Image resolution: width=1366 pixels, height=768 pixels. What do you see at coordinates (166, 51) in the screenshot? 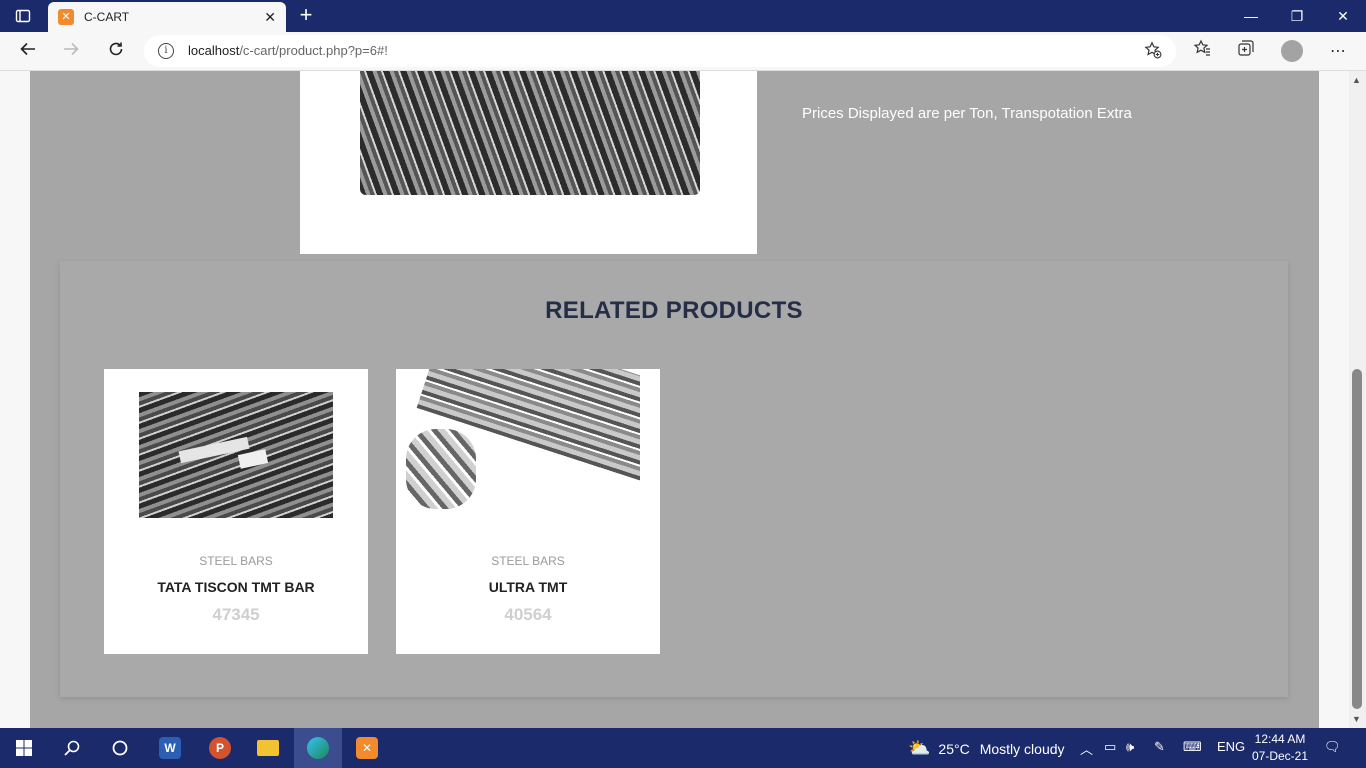
I see `info-icon: i` at bounding box center [166, 51].